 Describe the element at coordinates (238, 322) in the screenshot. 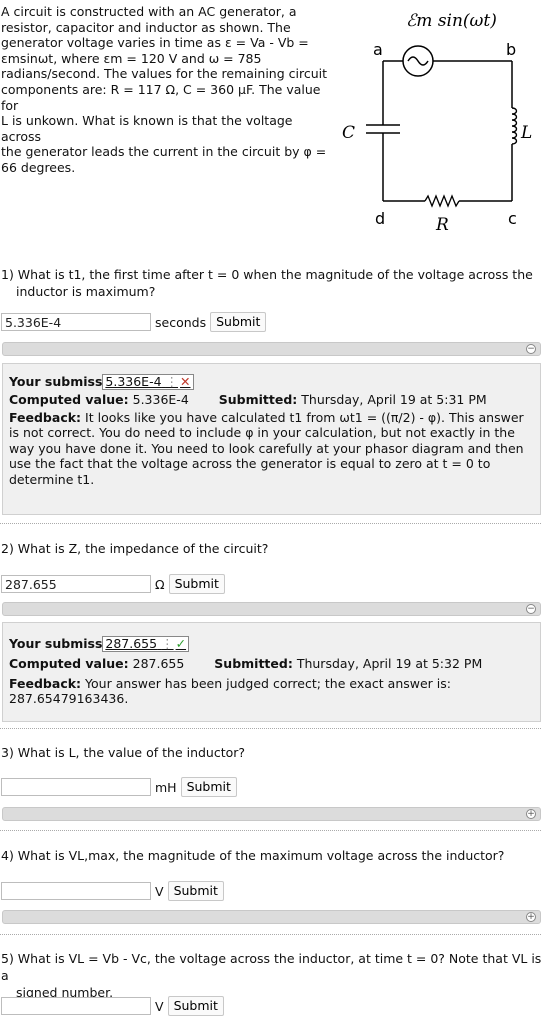

I see `question-1-submit-button: Submit` at that location.